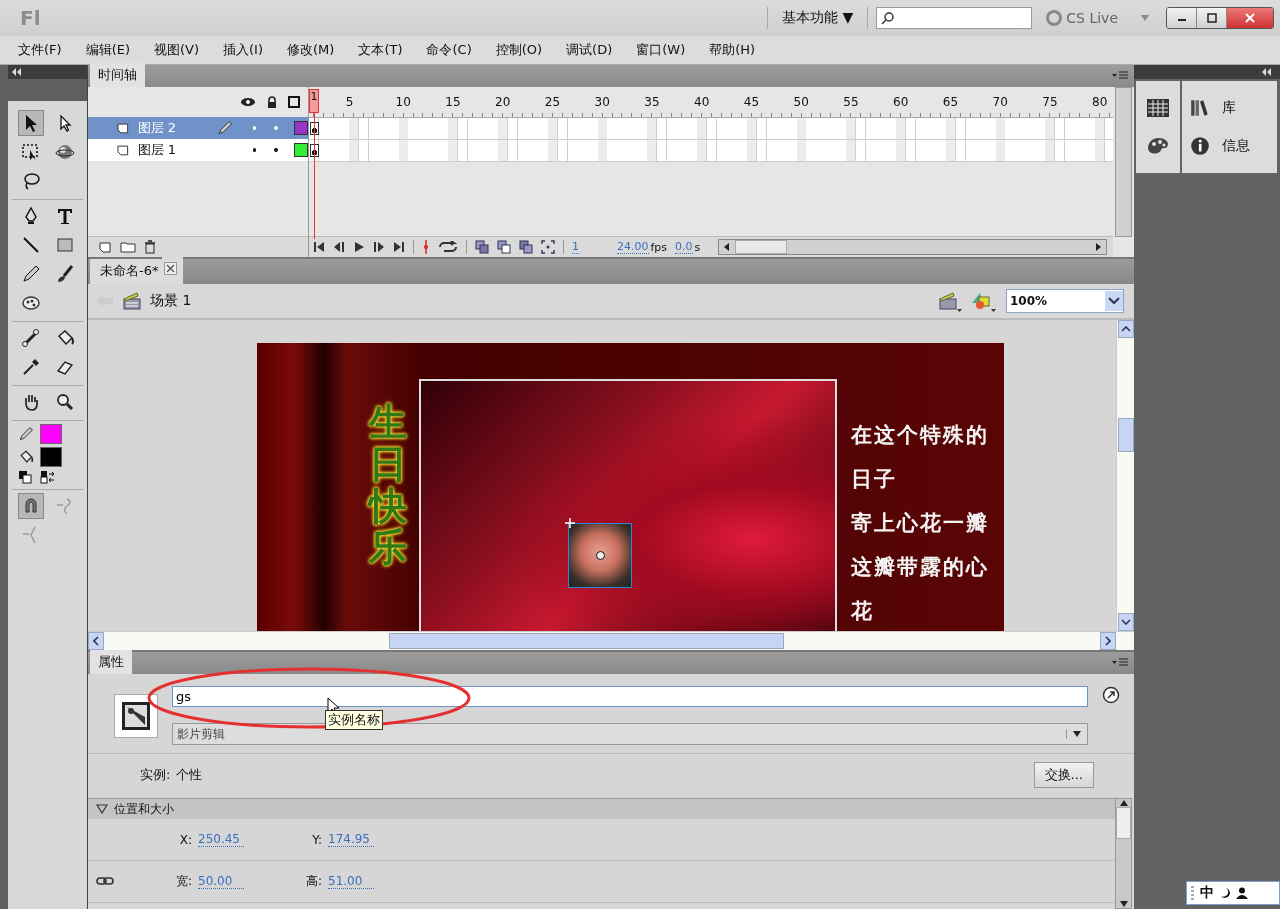  I want to click on cs-live-button: CS Live, so click(1082, 18).